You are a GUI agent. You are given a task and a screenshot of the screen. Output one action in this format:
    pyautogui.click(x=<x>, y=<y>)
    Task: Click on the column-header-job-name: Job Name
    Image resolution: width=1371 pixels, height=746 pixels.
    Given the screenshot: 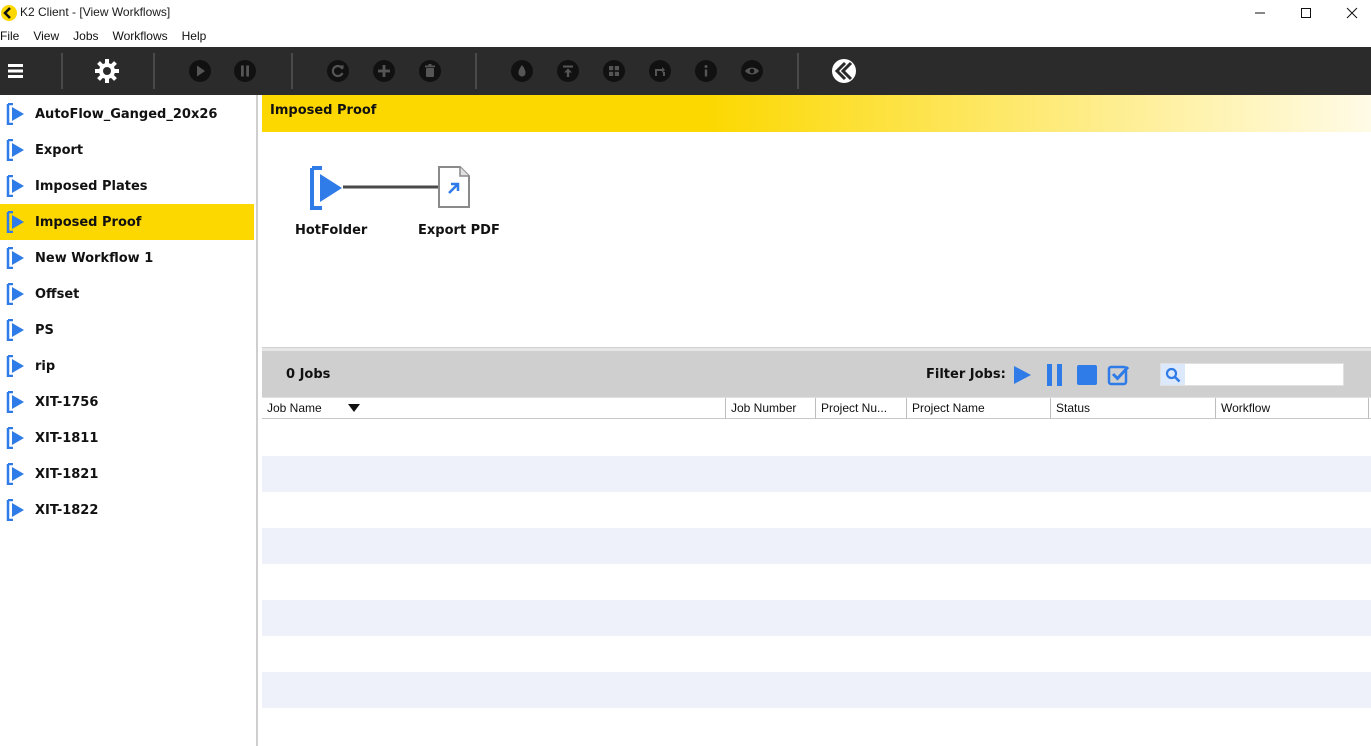 What is the action you would take?
    pyautogui.click(x=494, y=408)
    